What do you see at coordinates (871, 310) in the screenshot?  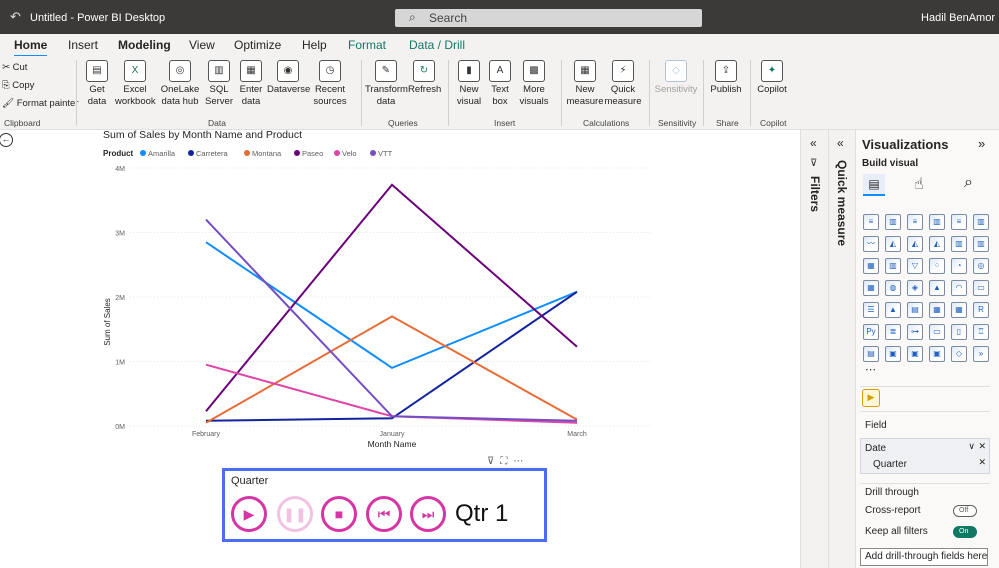 I see `multi-row-card-icon: ☰` at bounding box center [871, 310].